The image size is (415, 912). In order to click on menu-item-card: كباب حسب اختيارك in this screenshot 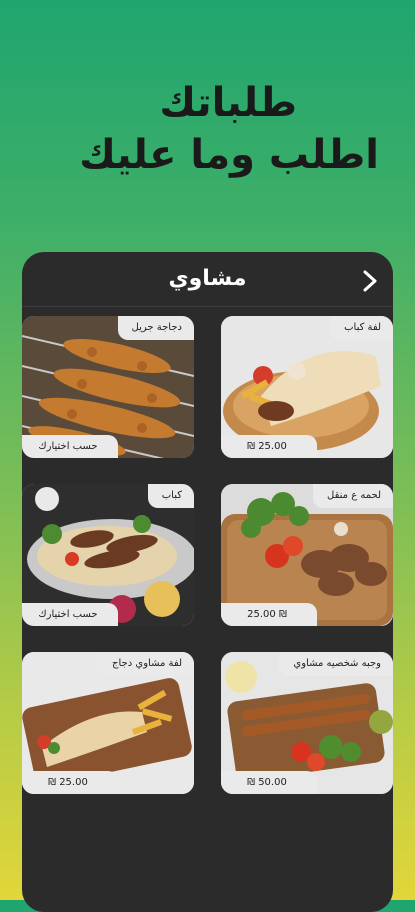, I will do `click(108, 555)`.